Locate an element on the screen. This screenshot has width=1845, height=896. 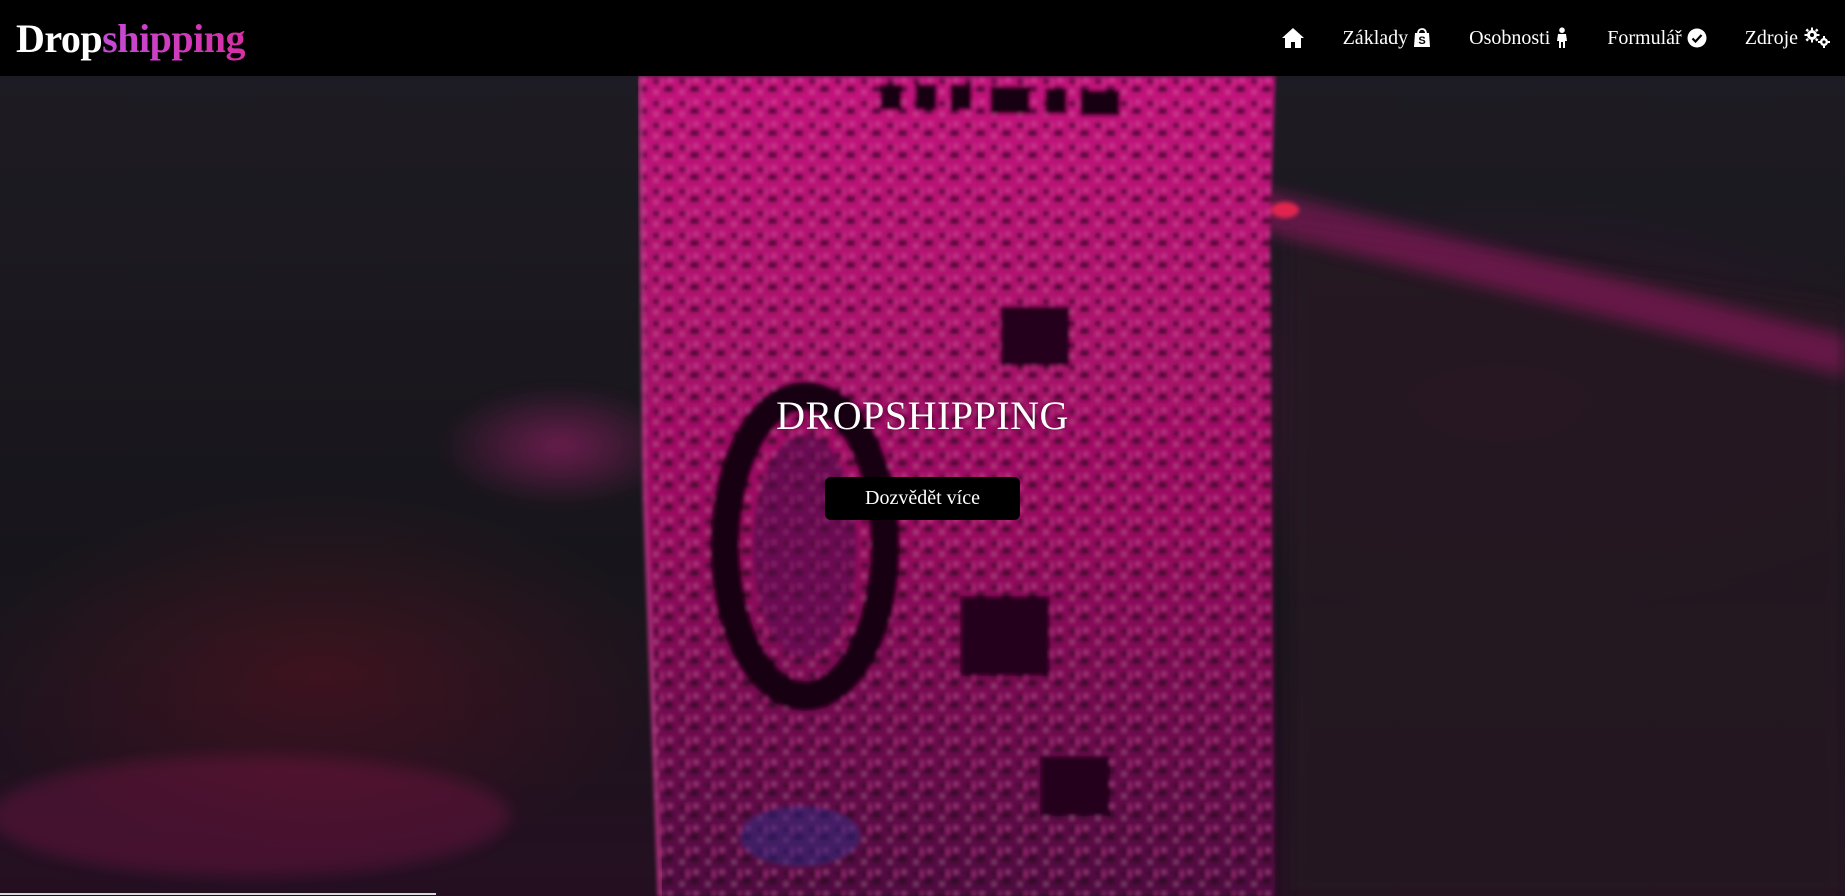
brand-part-drop: Drop is located at coordinates (59, 38).